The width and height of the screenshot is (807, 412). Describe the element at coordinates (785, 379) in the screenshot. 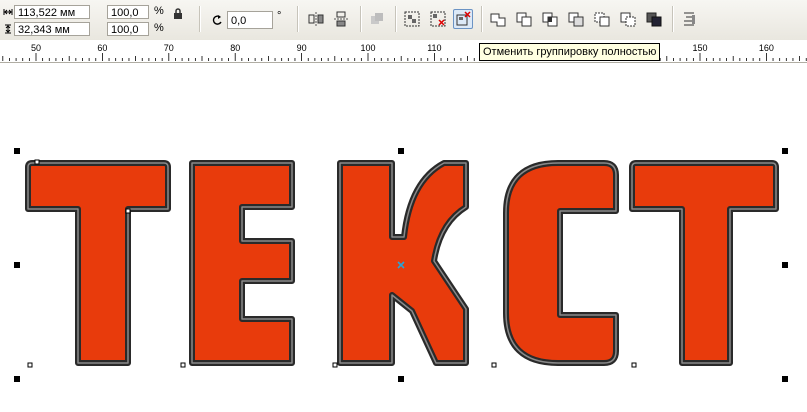

I see `handle-bottom-right` at that location.